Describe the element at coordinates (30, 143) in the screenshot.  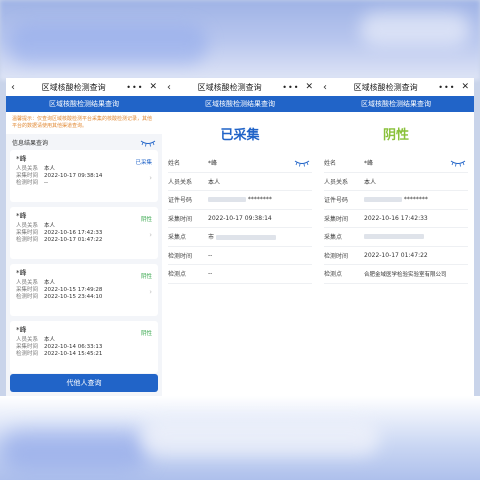
I see `section-title: 信息结果查询` at that location.